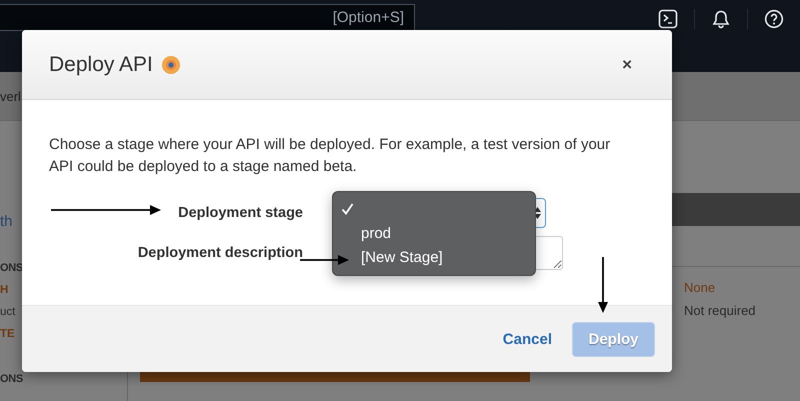 The image size is (800, 401). What do you see at coordinates (721, 19) in the screenshot?
I see `bell-icon` at bounding box center [721, 19].